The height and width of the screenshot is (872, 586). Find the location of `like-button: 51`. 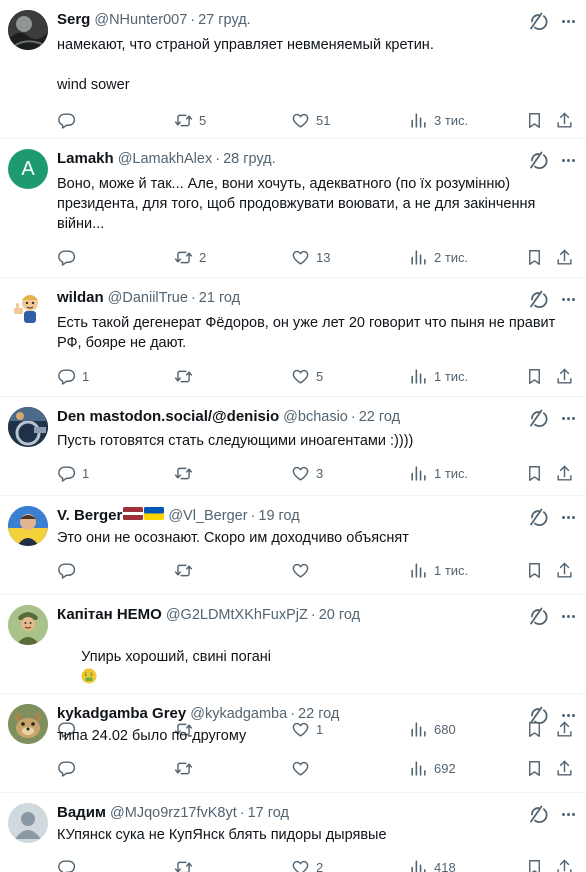

like-button: 51 is located at coordinates (310, 120).